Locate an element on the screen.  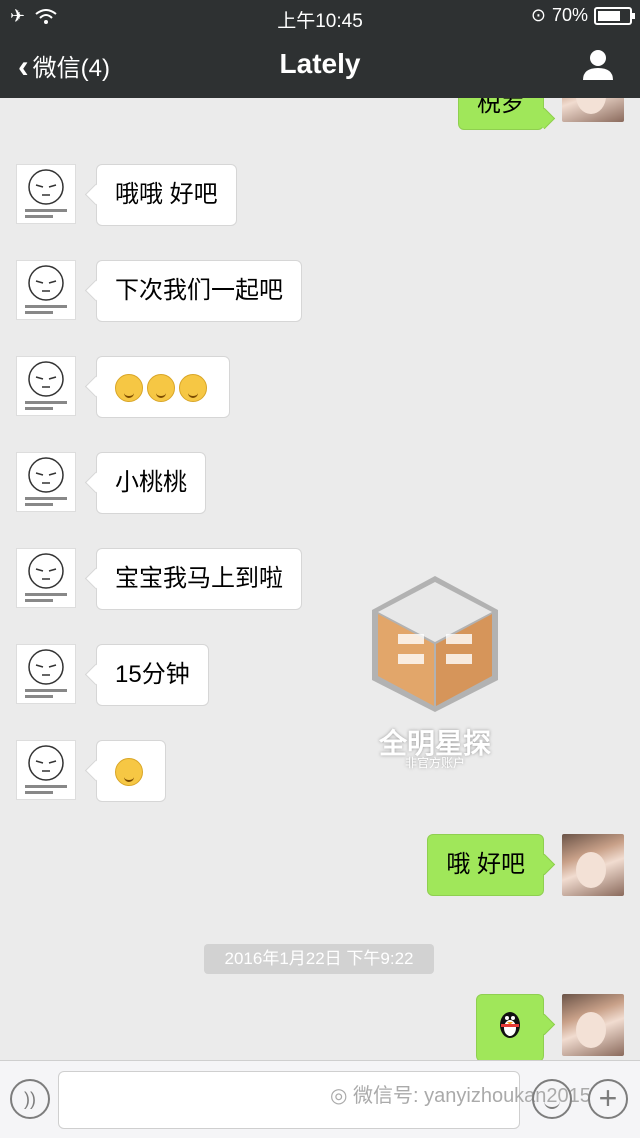
message-bubble-received: 小桃桃 is located at coordinates (151, 483).